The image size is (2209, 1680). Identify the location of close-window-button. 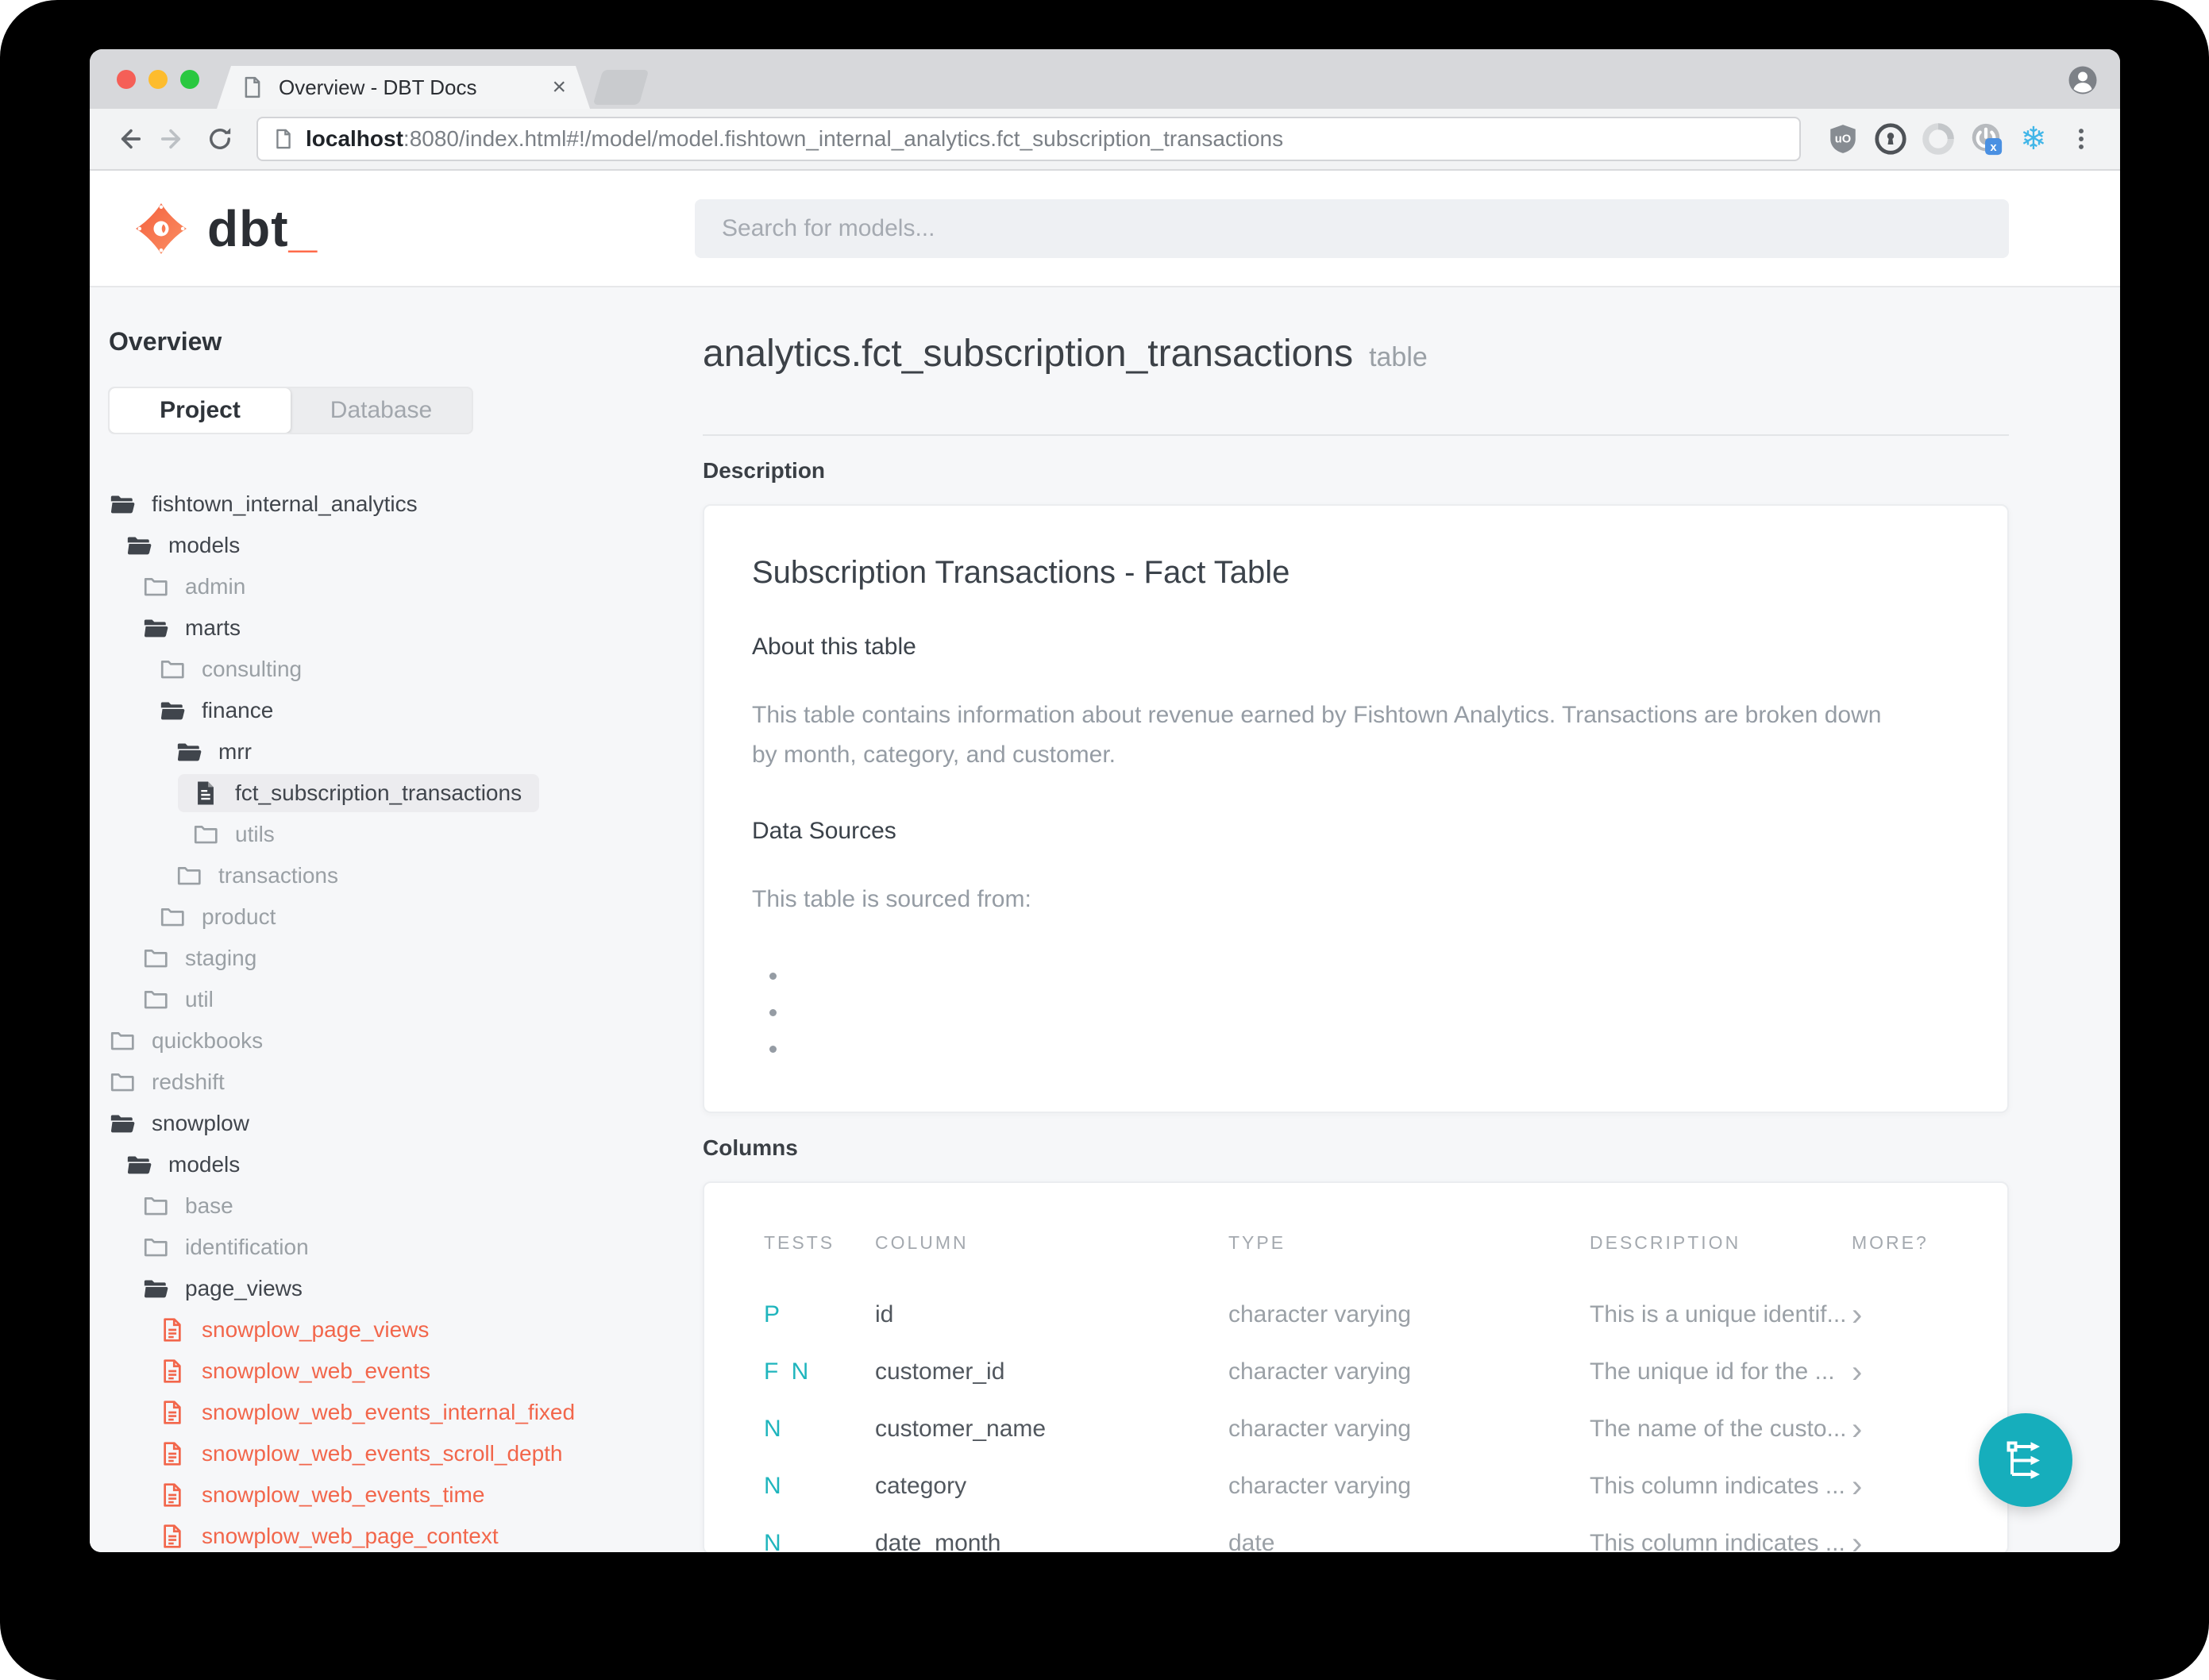
(126, 79).